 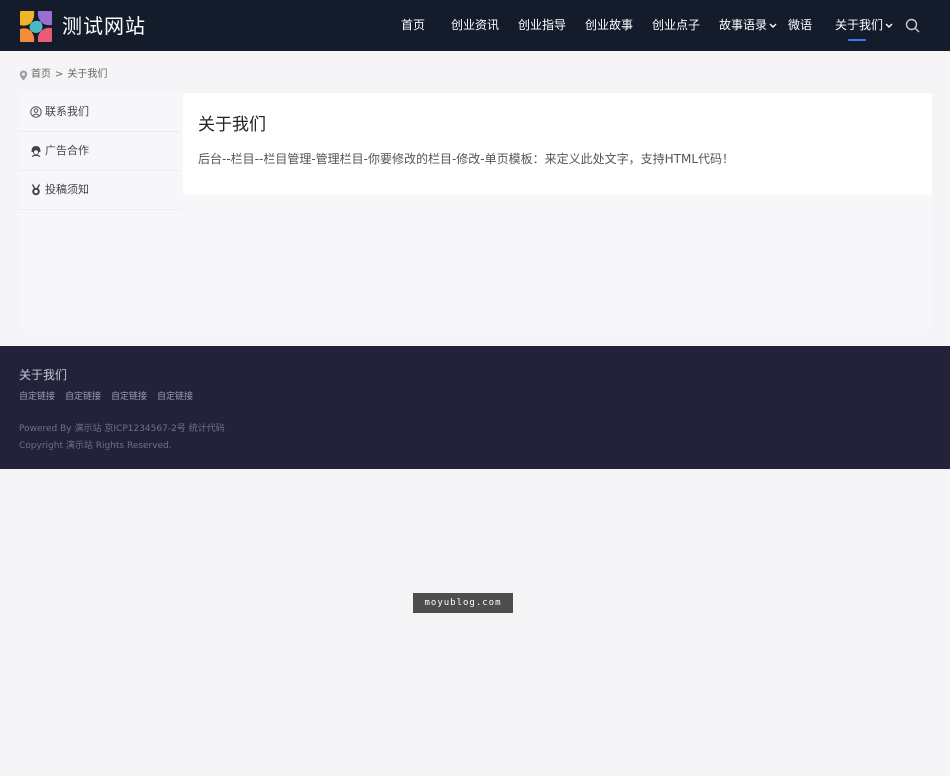 I want to click on main-nav: 首页 创业资讯 创业指导 创业故事 创业点子 故事语录 微语 关于我们, so click(x=475, y=25).